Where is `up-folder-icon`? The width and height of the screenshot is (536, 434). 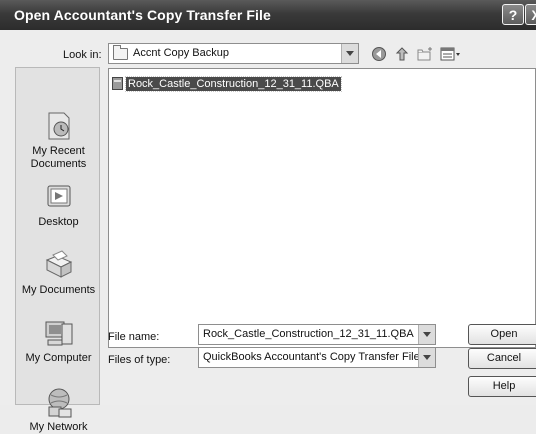
up-folder-icon is located at coordinates (402, 53).